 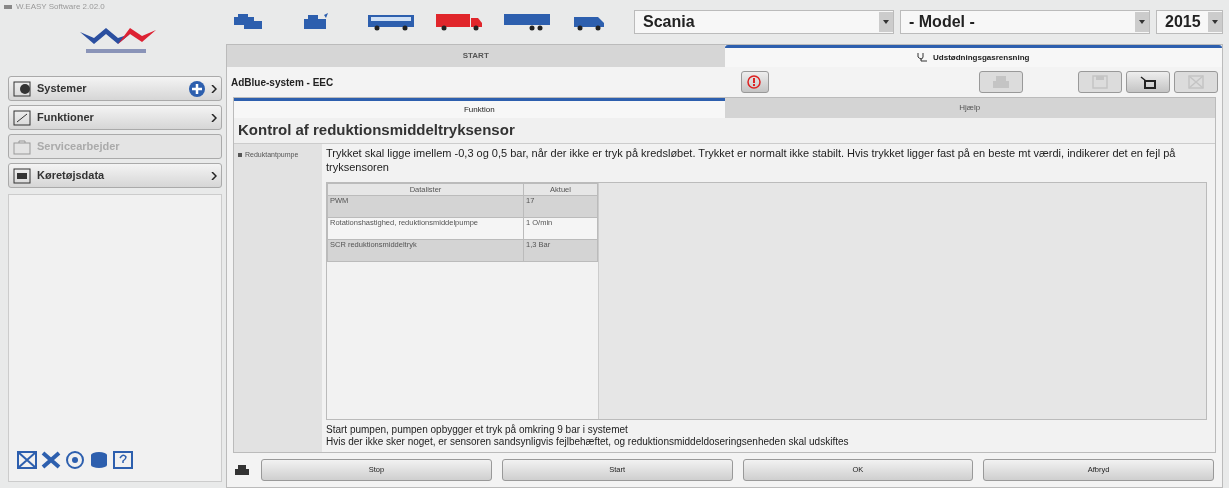 I want to click on tab: Hjælp, so click(x=969, y=108).